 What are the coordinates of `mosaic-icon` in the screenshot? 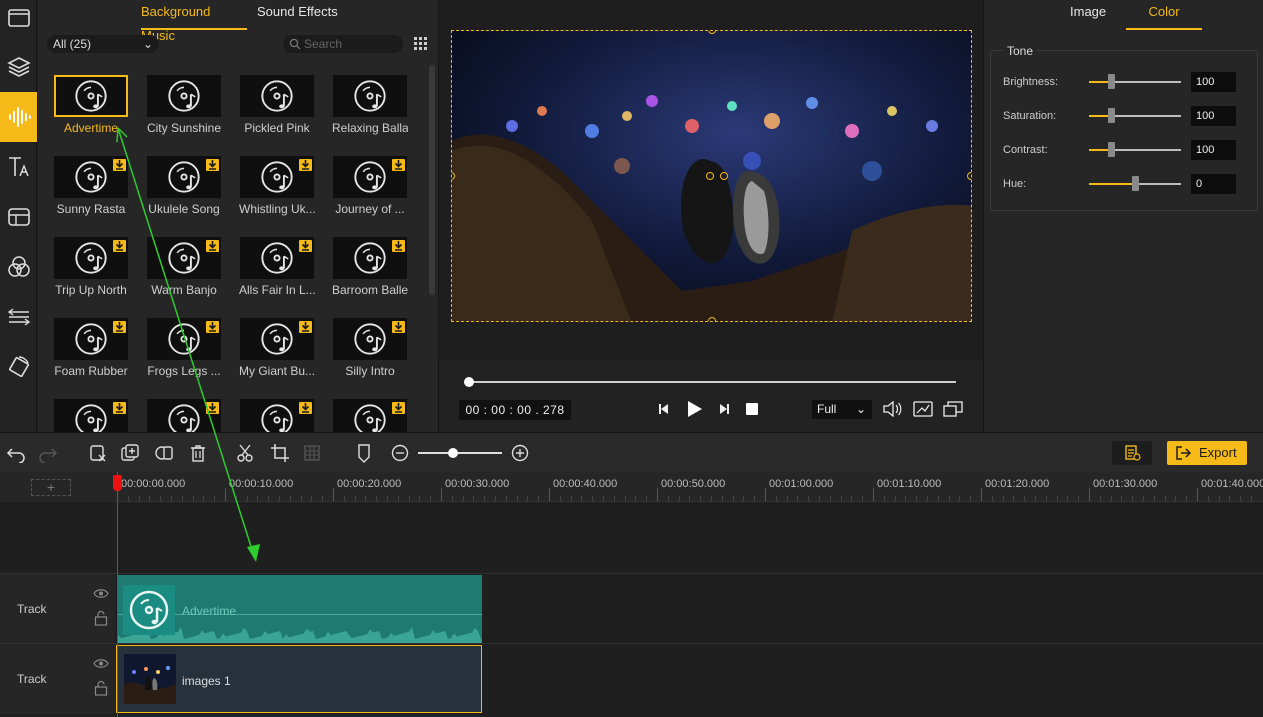 It's located at (313, 453).